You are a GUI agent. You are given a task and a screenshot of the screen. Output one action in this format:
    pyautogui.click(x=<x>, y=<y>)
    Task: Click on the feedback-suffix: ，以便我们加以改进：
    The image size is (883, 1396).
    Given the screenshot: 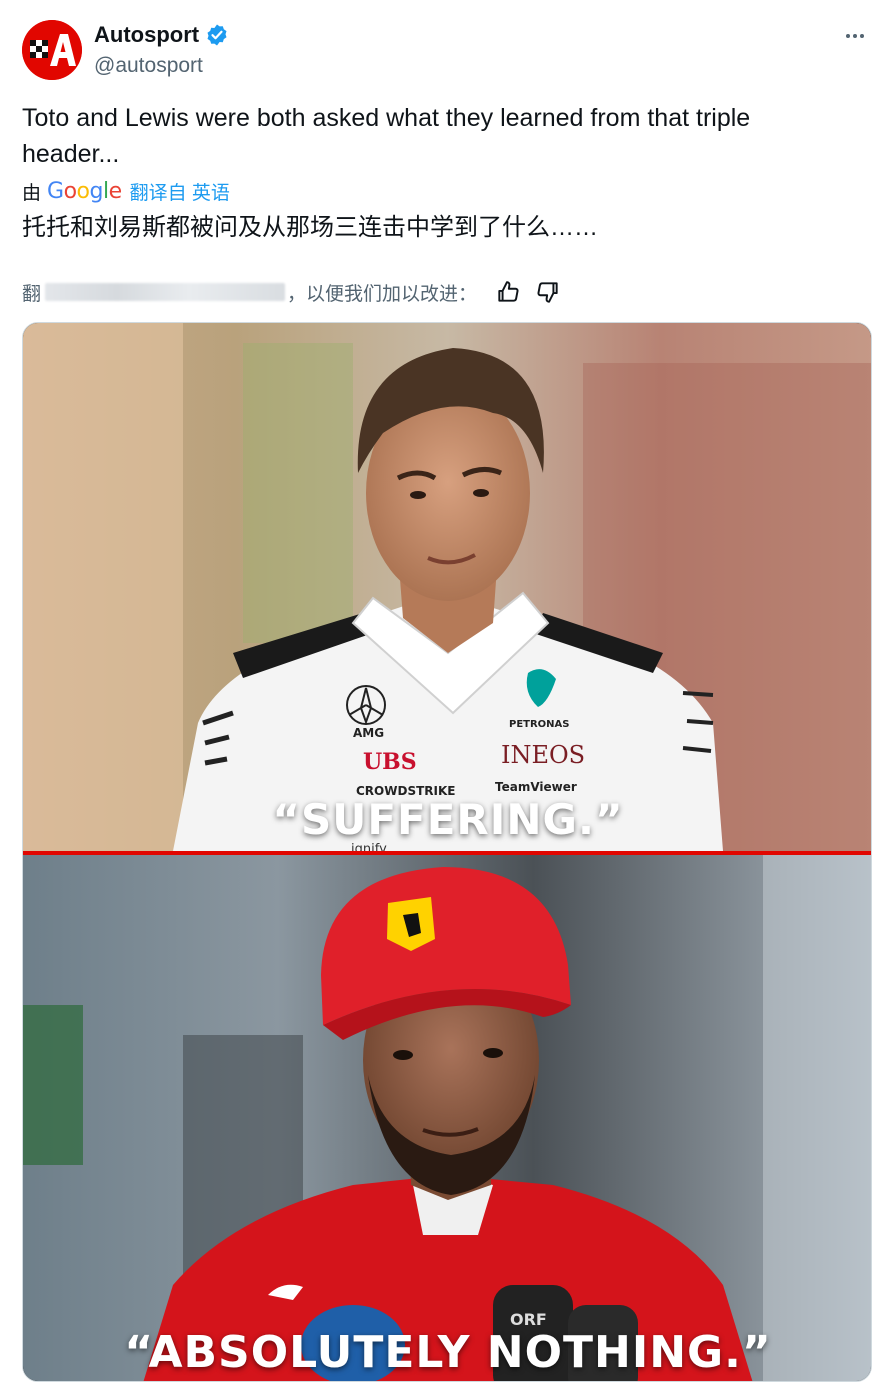 What is the action you would take?
    pyautogui.click(x=382, y=294)
    